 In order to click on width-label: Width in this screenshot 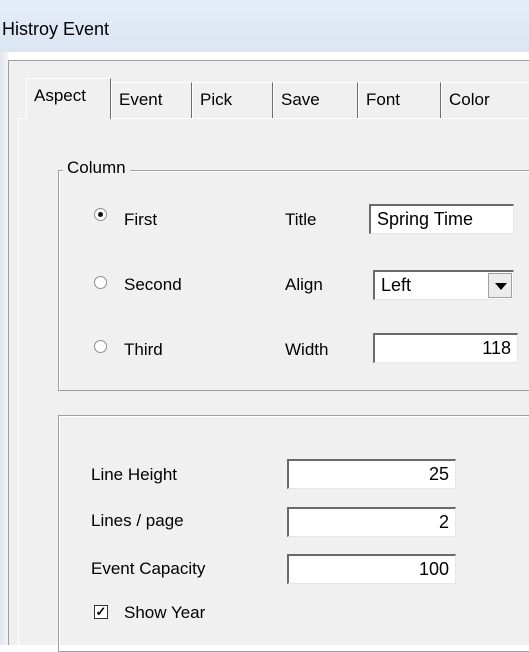, I will do `click(307, 349)`.